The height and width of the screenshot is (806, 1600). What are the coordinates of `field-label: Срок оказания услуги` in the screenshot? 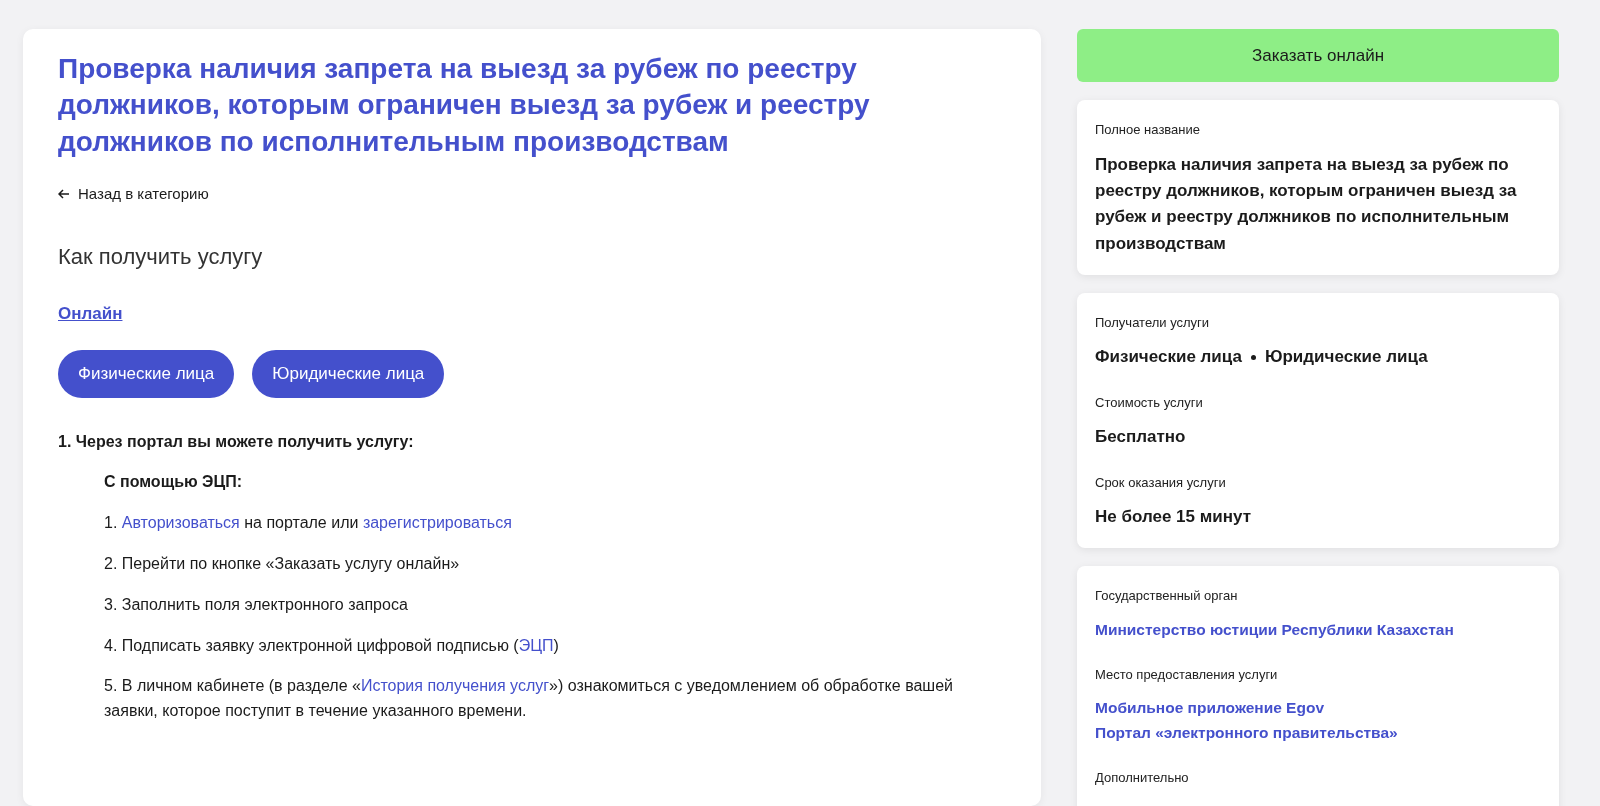 It's located at (1161, 482).